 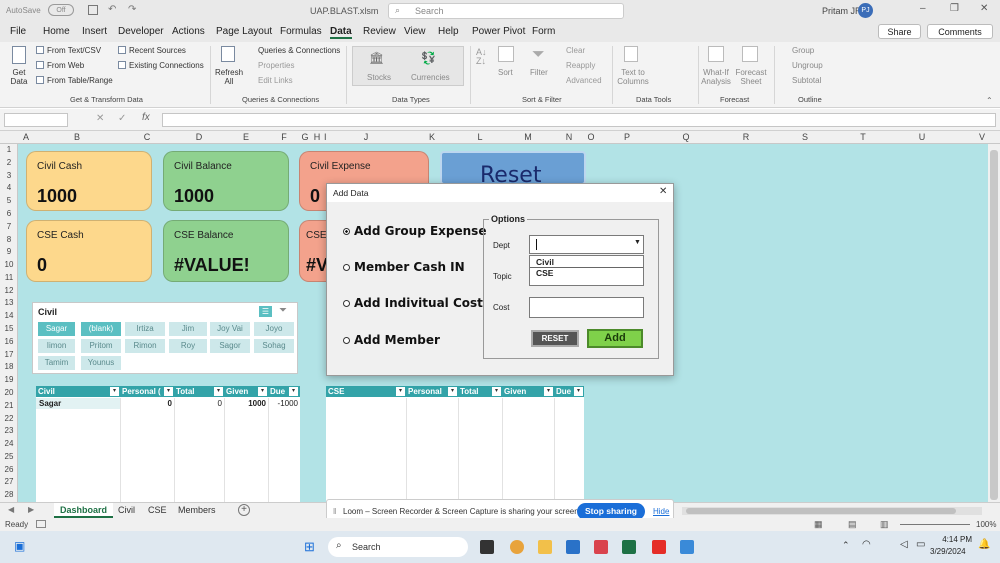 What do you see at coordinates (309, 547) in the screenshot?
I see `start-icon: ⊞` at bounding box center [309, 547].